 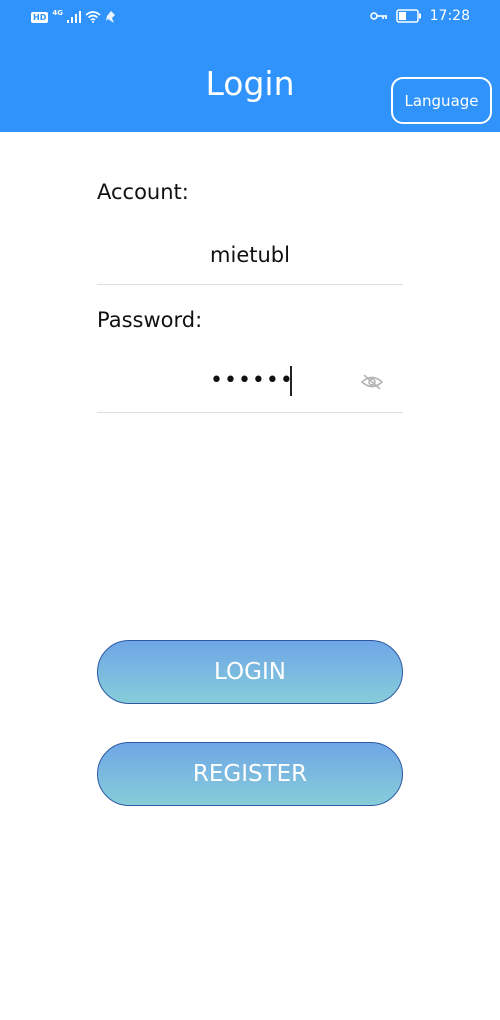 What do you see at coordinates (143, 192) in the screenshot?
I see `account-label: Account:` at bounding box center [143, 192].